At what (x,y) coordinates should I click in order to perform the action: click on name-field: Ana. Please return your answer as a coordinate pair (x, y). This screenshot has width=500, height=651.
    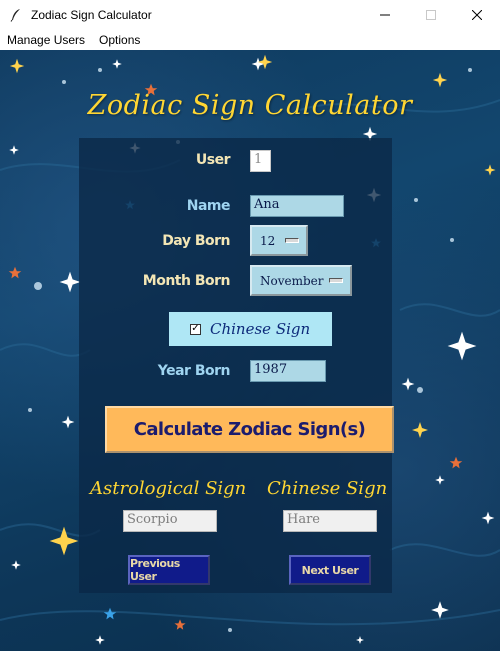
    Looking at the image, I should click on (297, 206).